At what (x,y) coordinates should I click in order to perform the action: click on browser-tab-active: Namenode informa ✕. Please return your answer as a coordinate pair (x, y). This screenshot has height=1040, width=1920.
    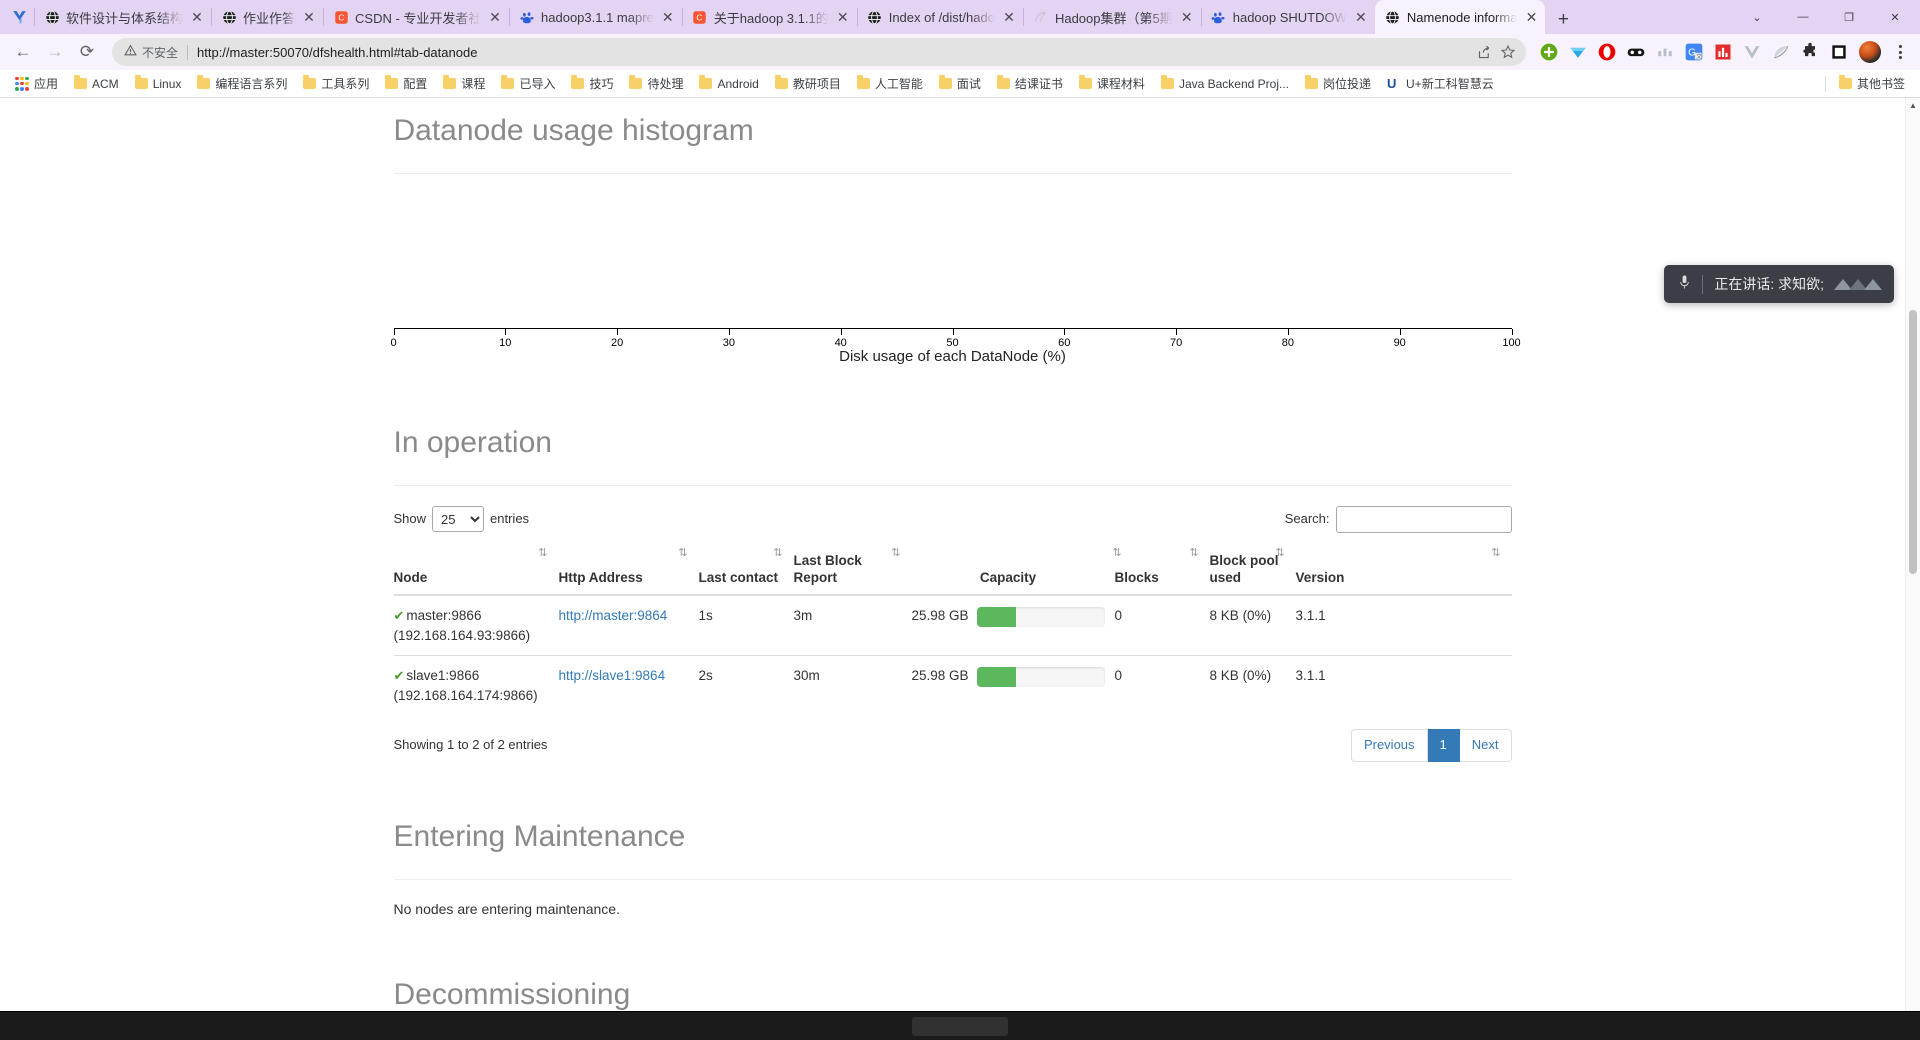
    Looking at the image, I should click on (1460, 17).